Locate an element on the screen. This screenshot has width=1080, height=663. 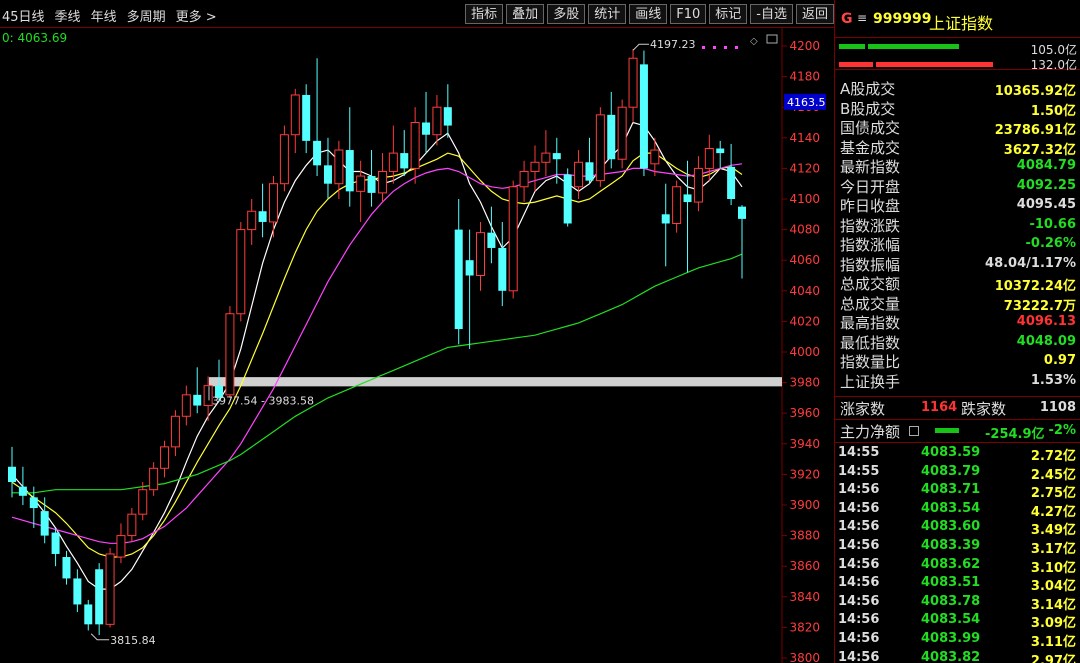
minimize-icon is located at coordinates (772, 39).